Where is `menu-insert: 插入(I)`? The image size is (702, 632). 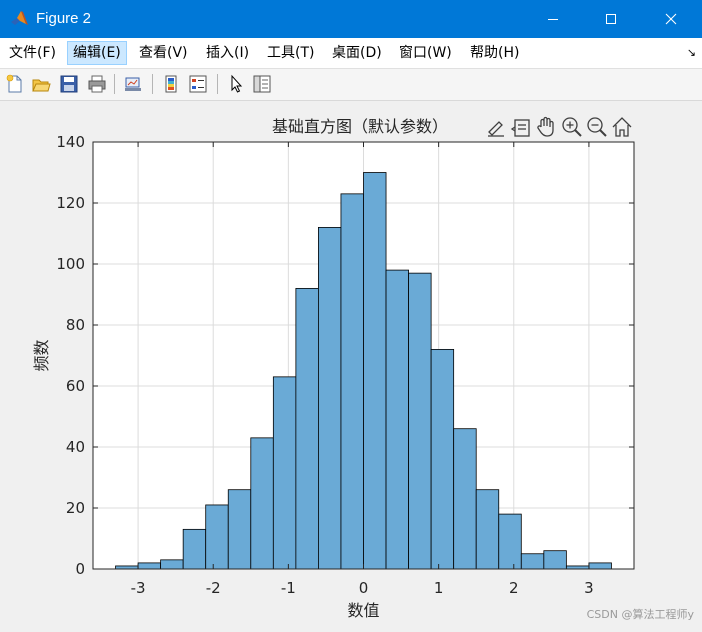 menu-insert: 插入(I) is located at coordinates (227, 53).